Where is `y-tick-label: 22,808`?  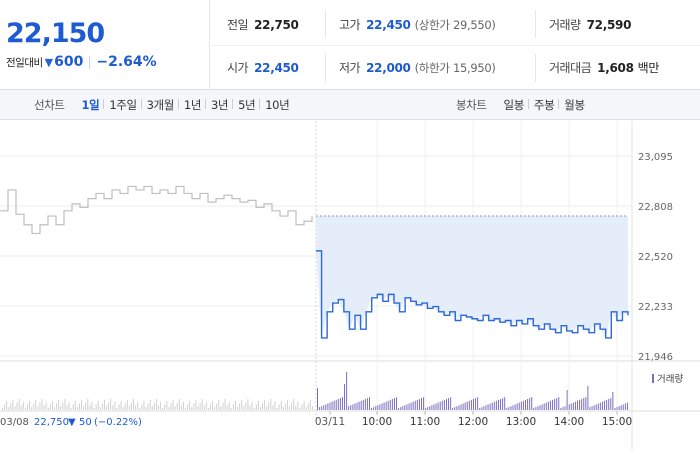
y-tick-label: 22,808 is located at coordinates (655, 207).